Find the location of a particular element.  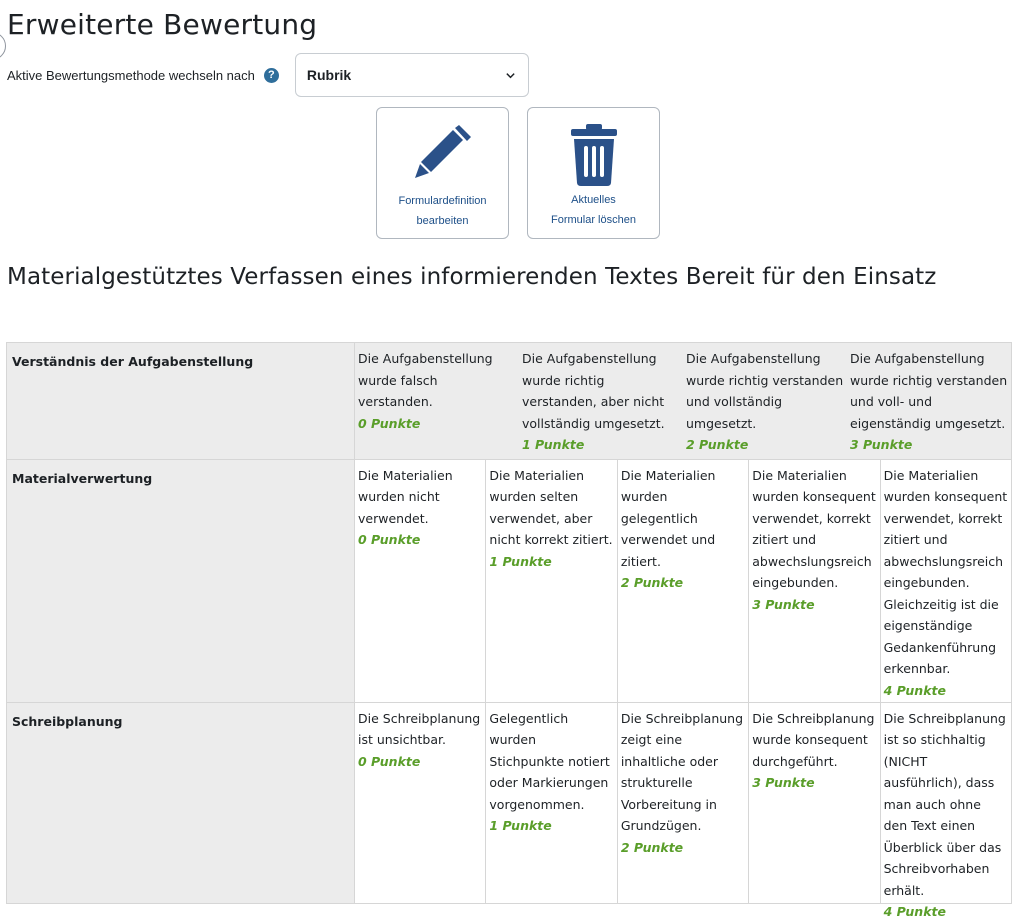

edit-form-definition-label-line1: Formulardefinition is located at coordinates (442, 201).